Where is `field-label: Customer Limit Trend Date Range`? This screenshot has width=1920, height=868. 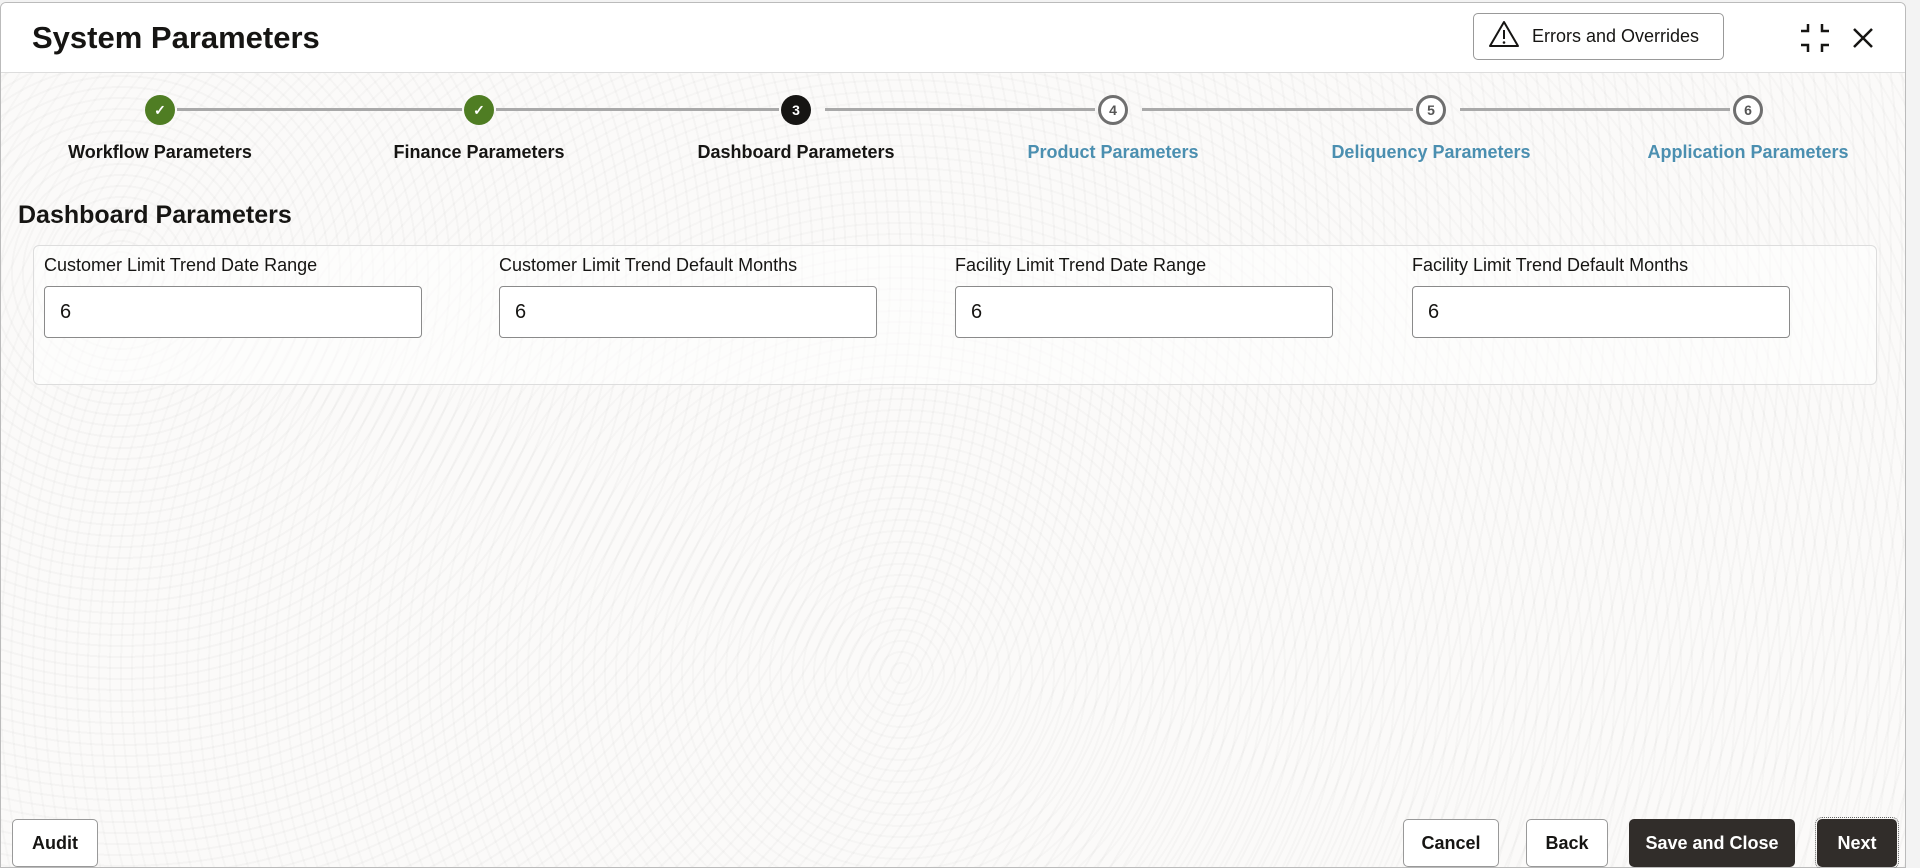
field-label: Customer Limit Trend Date Range is located at coordinates (181, 265).